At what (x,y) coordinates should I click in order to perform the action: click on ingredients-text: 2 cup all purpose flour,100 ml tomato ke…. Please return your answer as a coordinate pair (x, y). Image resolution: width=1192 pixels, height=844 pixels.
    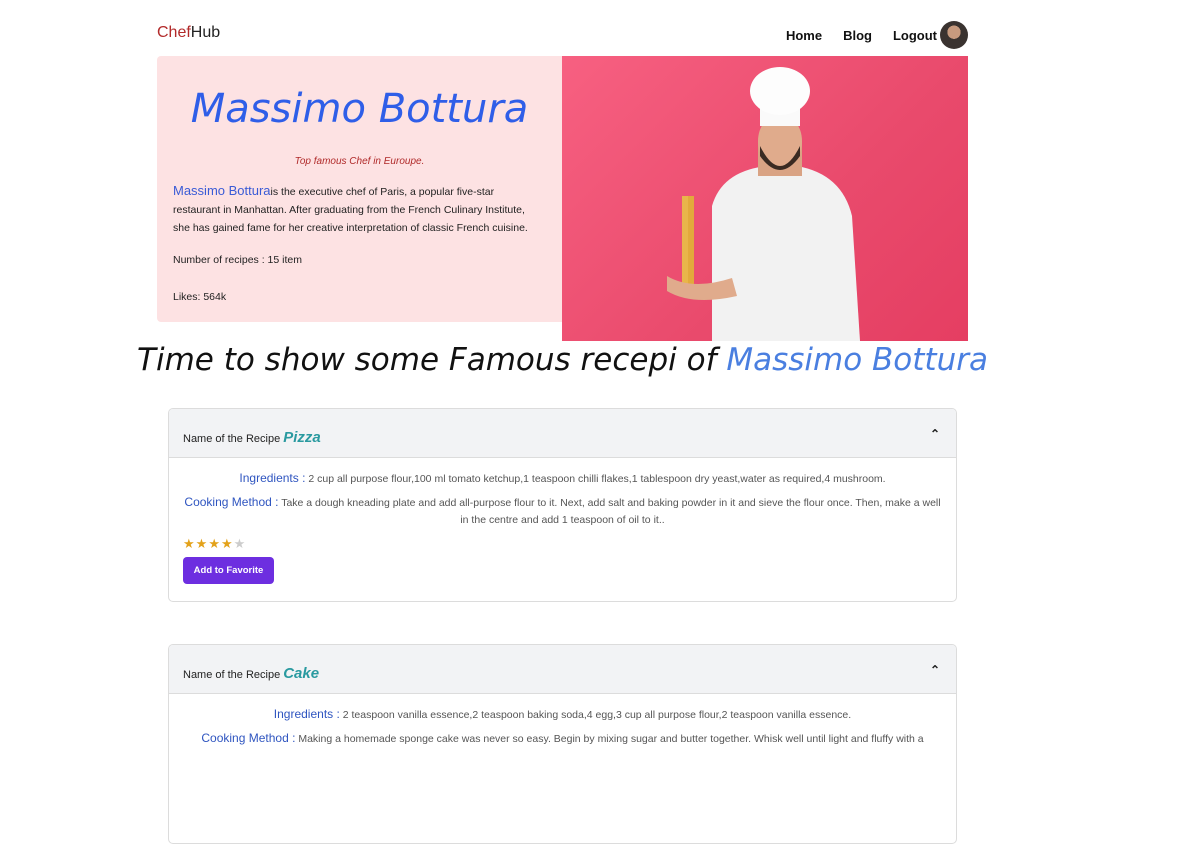
    Looking at the image, I should click on (595, 479).